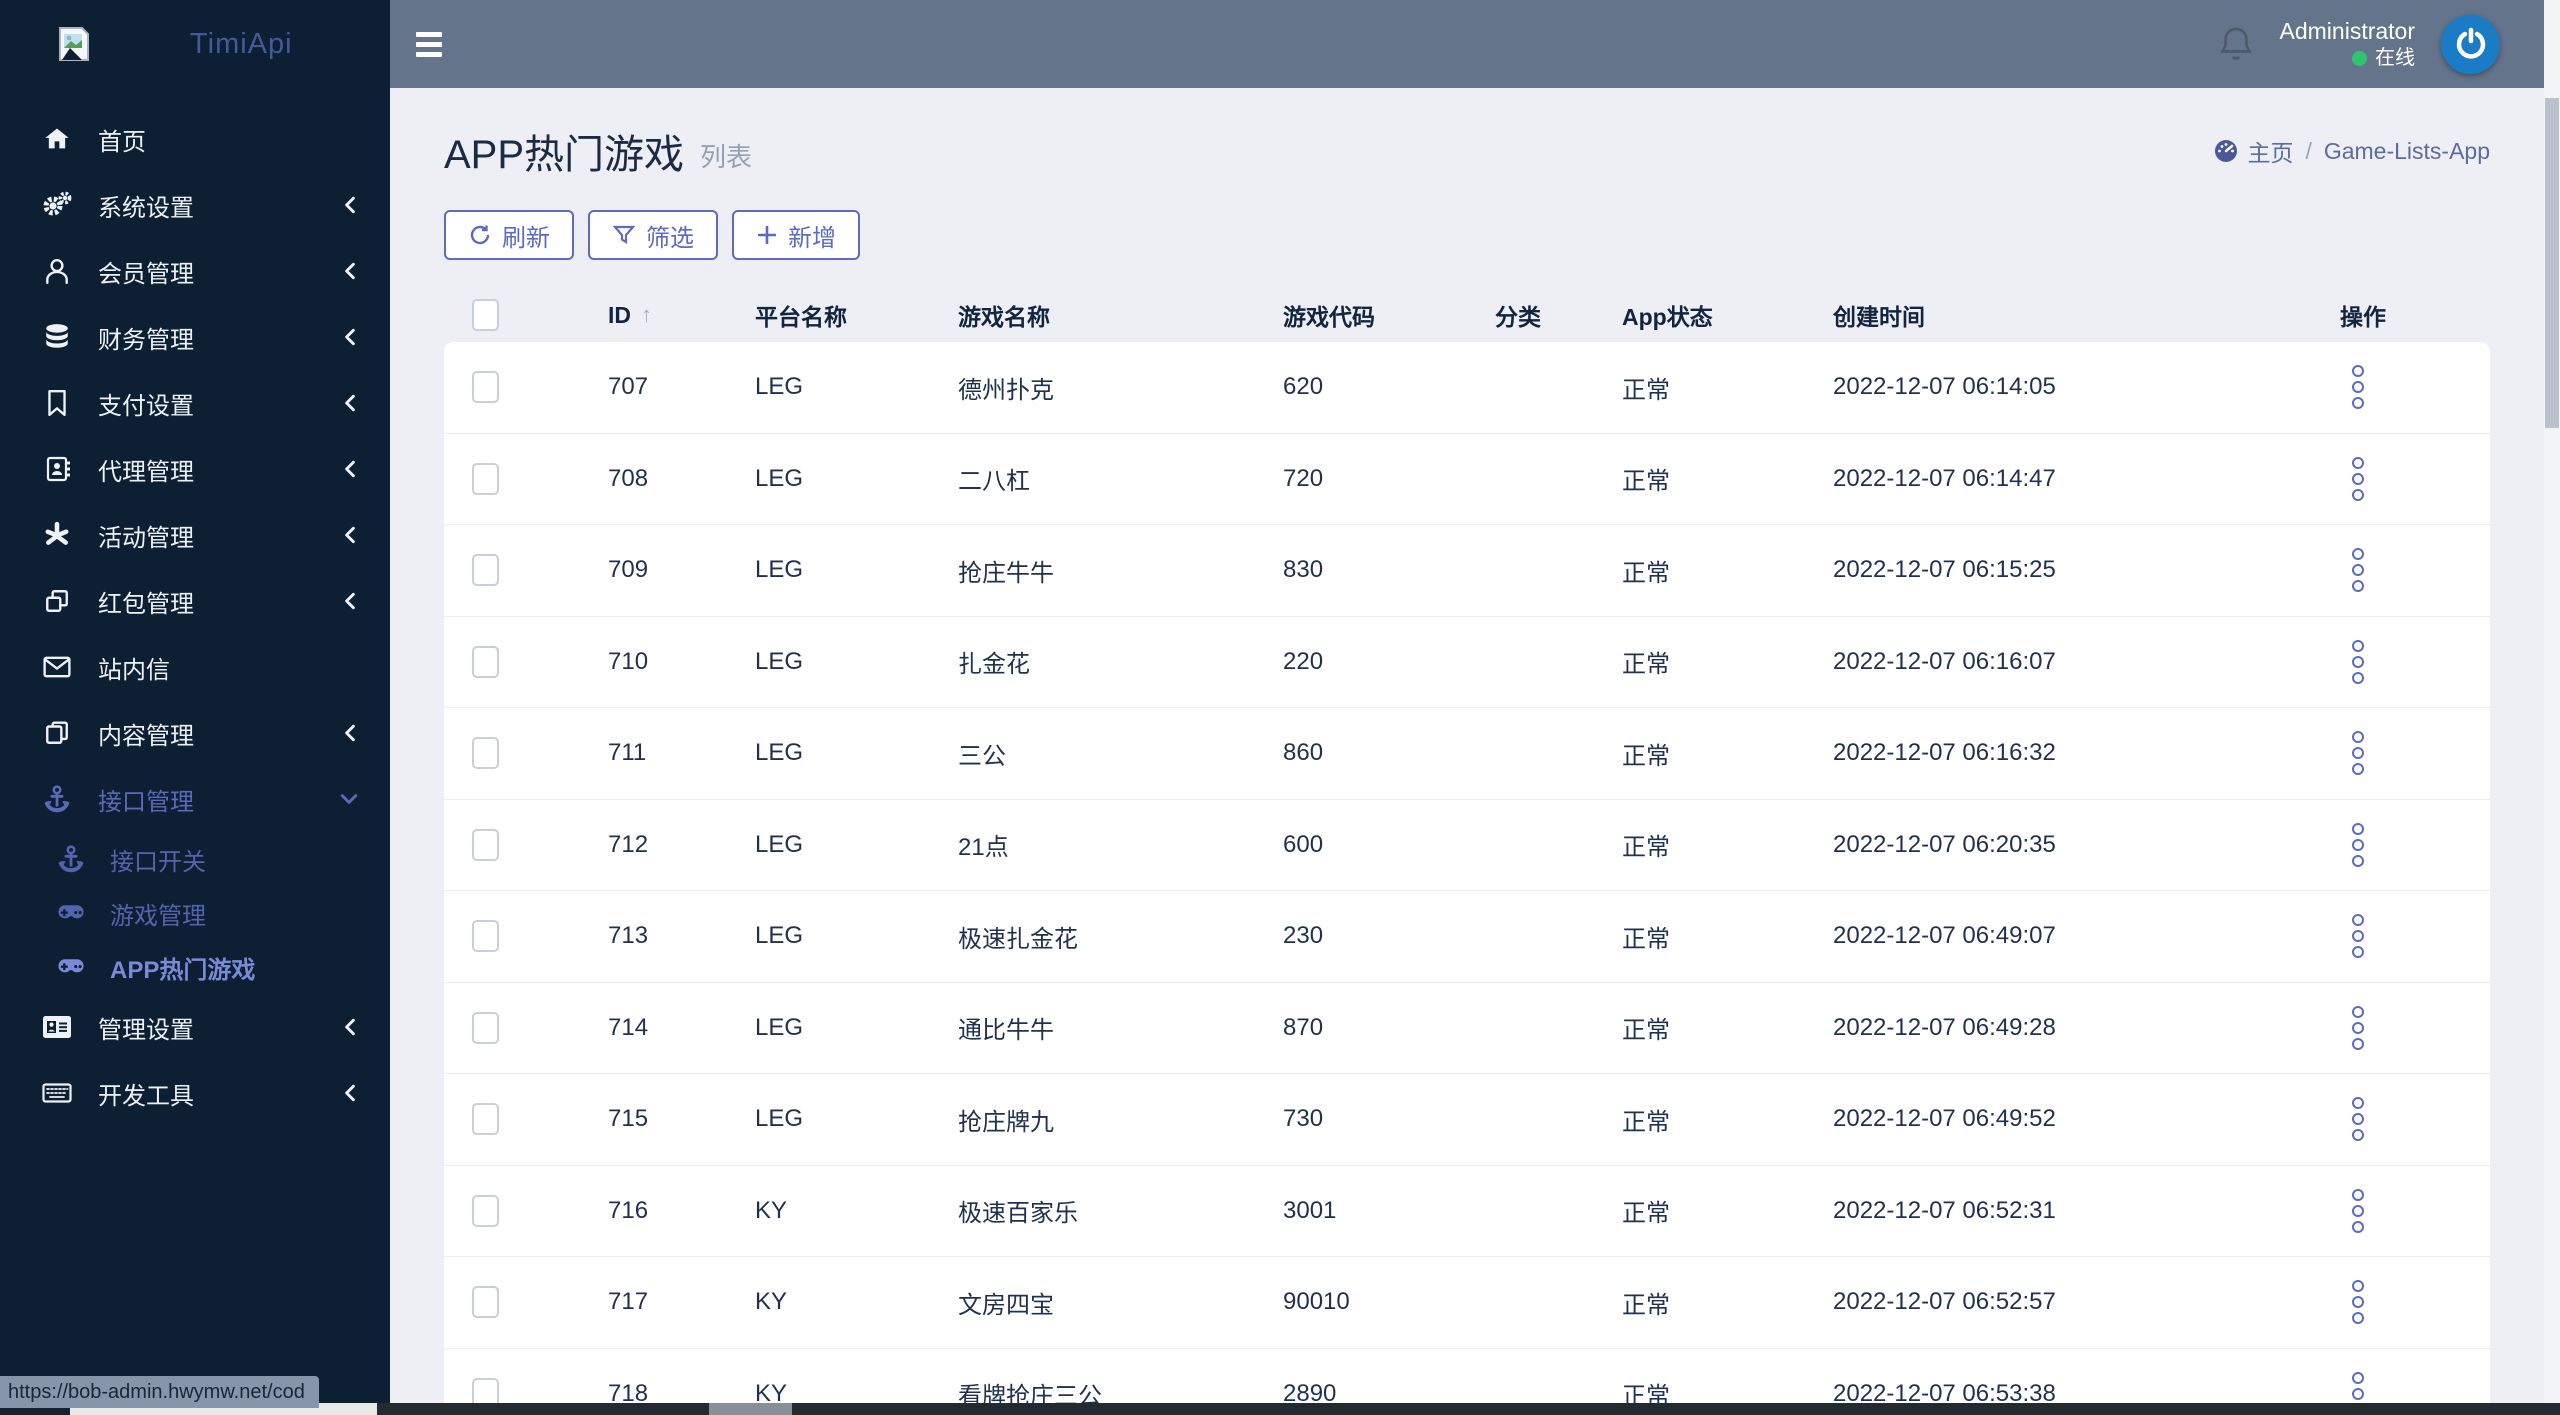 Image resolution: width=2560 pixels, height=1415 pixels. Describe the element at coordinates (195, 667) in the screenshot. I see `sidebar-item-站内信: 站内信` at that location.